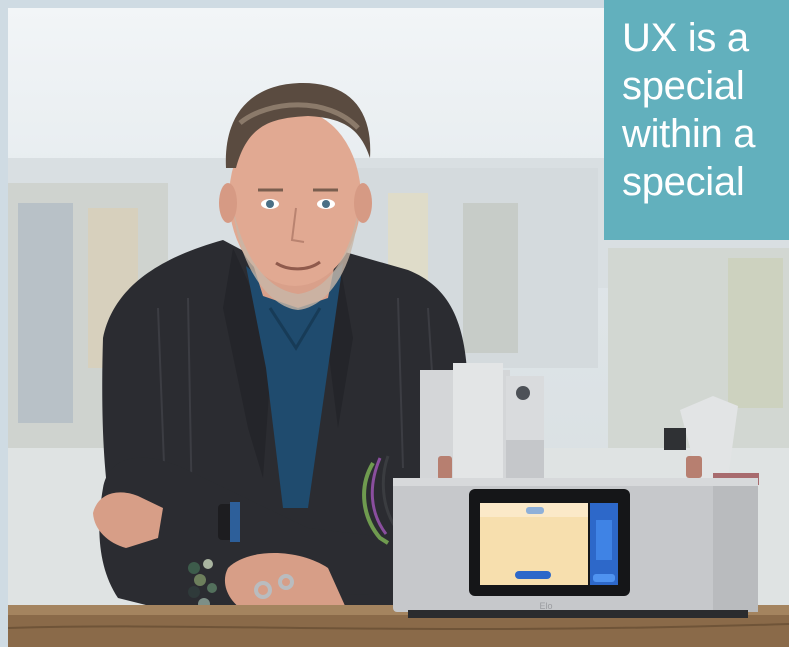 The width and height of the screenshot is (789, 647). I want to click on device-housing-side, so click(735, 549).